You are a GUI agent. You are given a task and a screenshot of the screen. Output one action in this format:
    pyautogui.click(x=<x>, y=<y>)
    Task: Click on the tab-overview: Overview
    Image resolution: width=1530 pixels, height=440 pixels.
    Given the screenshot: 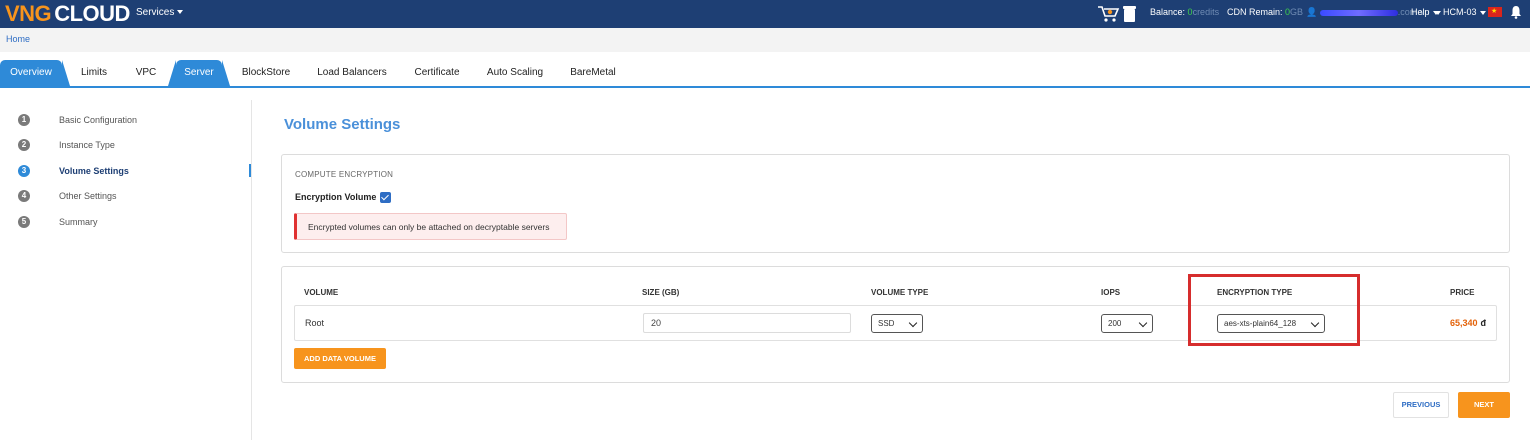 What is the action you would take?
    pyautogui.click(x=35, y=73)
    